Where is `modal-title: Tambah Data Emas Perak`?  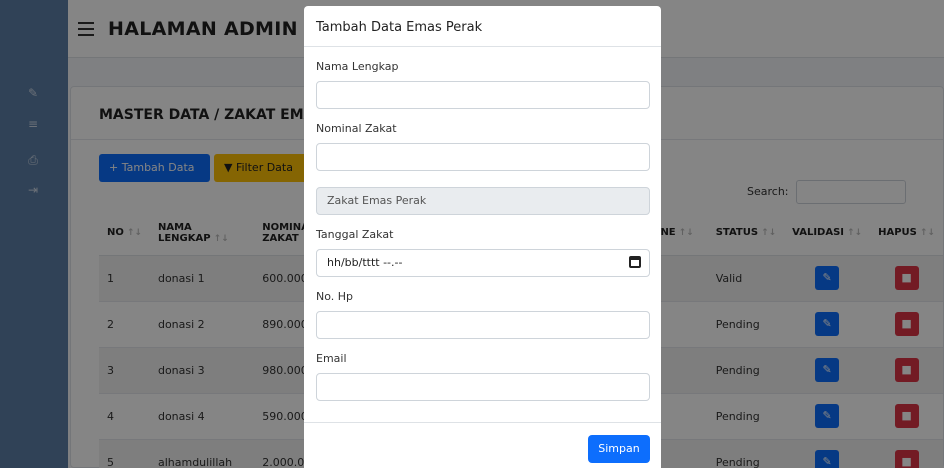
modal-title: Tambah Data Emas Perak is located at coordinates (399, 27).